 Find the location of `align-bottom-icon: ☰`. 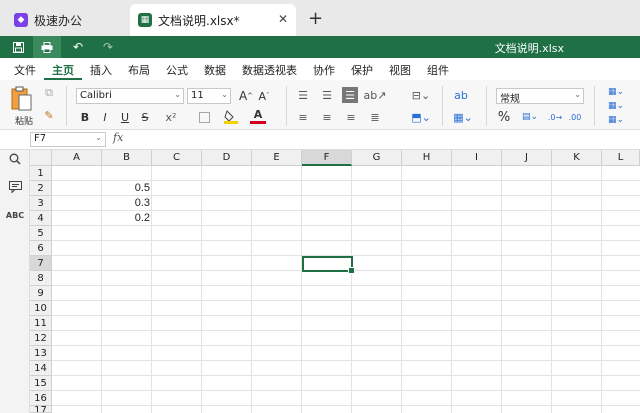

align-bottom-icon: ☰ is located at coordinates (350, 95).